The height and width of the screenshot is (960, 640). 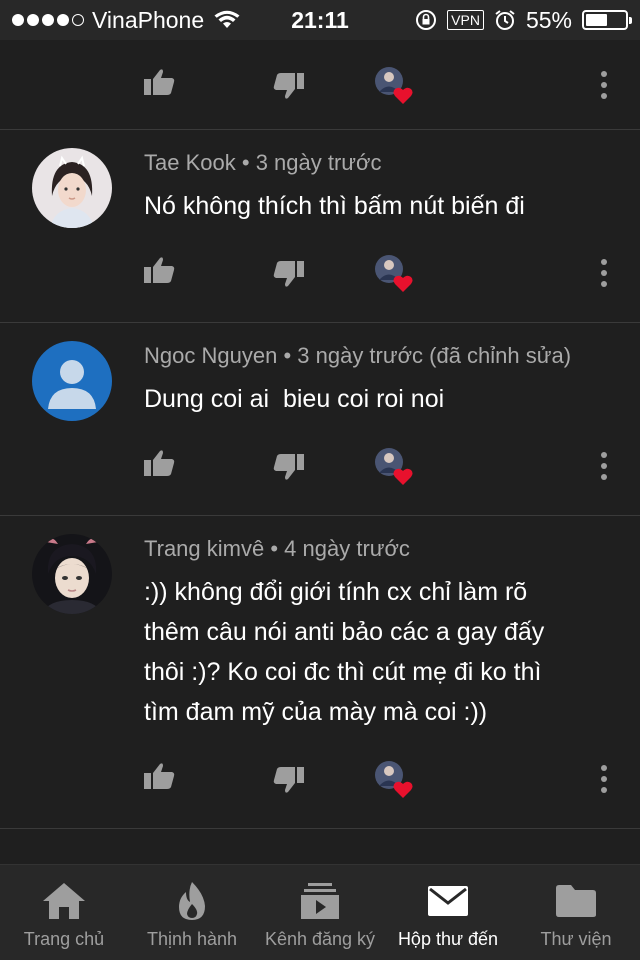 What do you see at coordinates (434, 355) in the screenshot?
I see `comment-time: 3 ngày trước (đã chỉnh sửa)` at bounding box center [434, 355].